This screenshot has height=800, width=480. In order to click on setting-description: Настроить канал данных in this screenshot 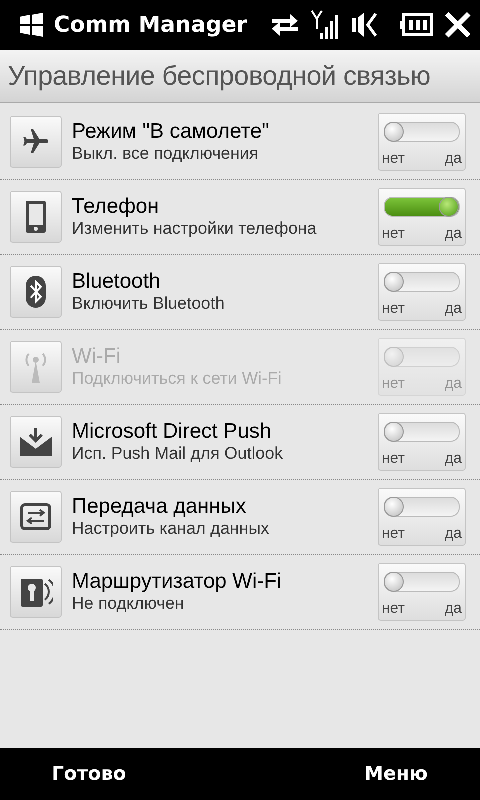, I will do `click(171, 529)`.